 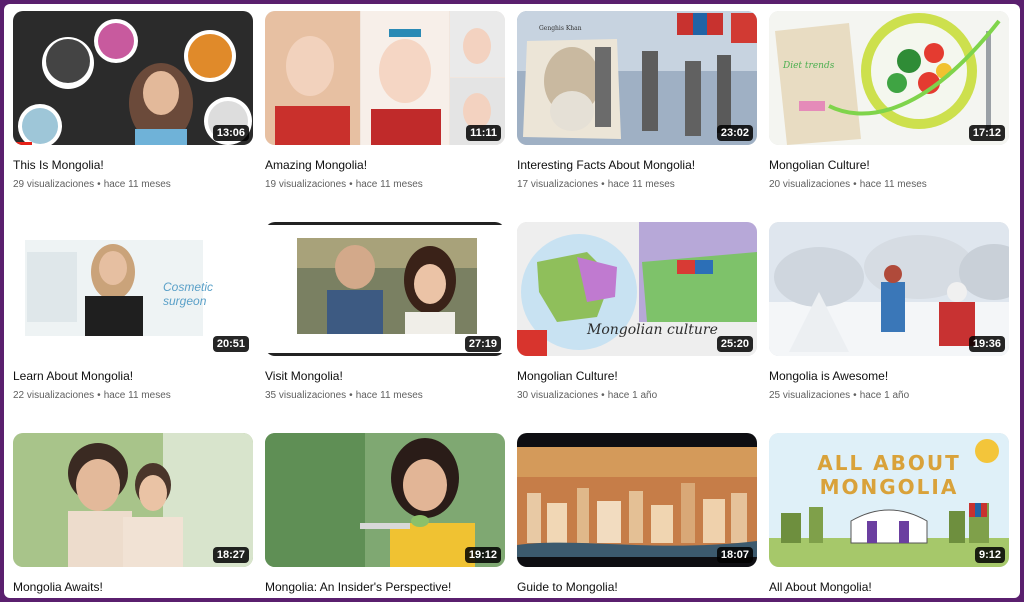 I want to click on video-thumbnail: 27:19, so click(x=385, y=289).